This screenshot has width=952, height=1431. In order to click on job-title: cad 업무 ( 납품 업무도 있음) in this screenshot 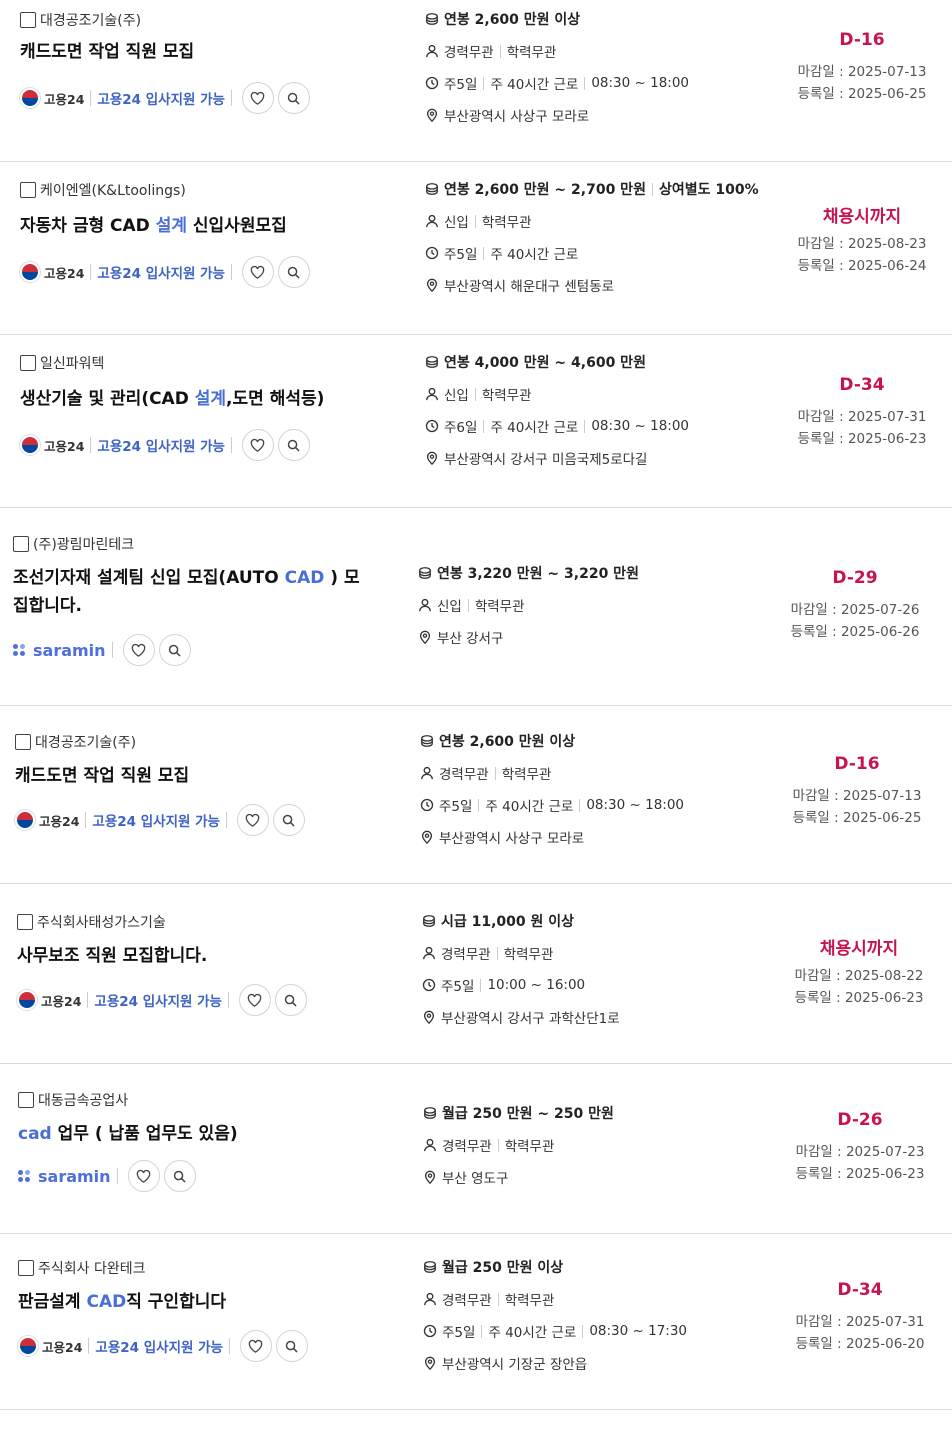, I will do `click(198, 1134)`.